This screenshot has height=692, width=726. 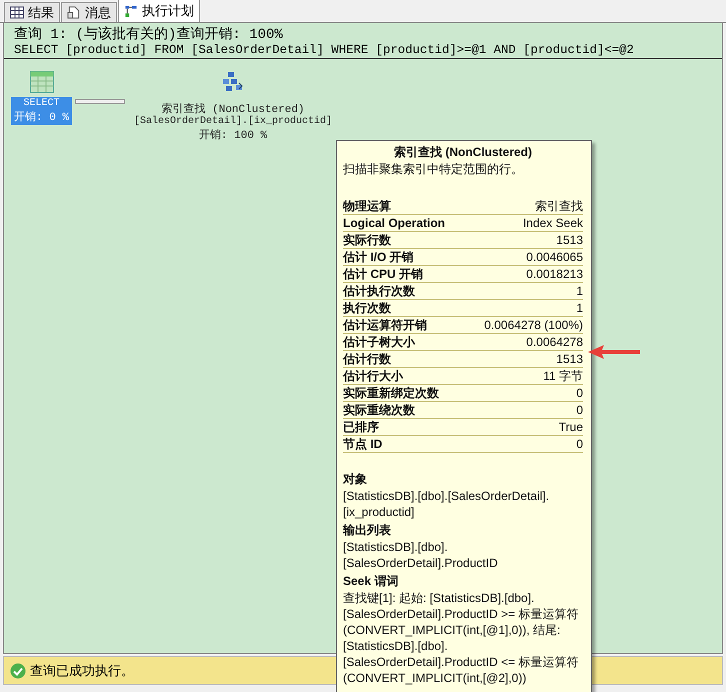 What do you see at coordinates (74, 12) in the screenshot?
I see `document-icon` at bounding box center [74, 12].